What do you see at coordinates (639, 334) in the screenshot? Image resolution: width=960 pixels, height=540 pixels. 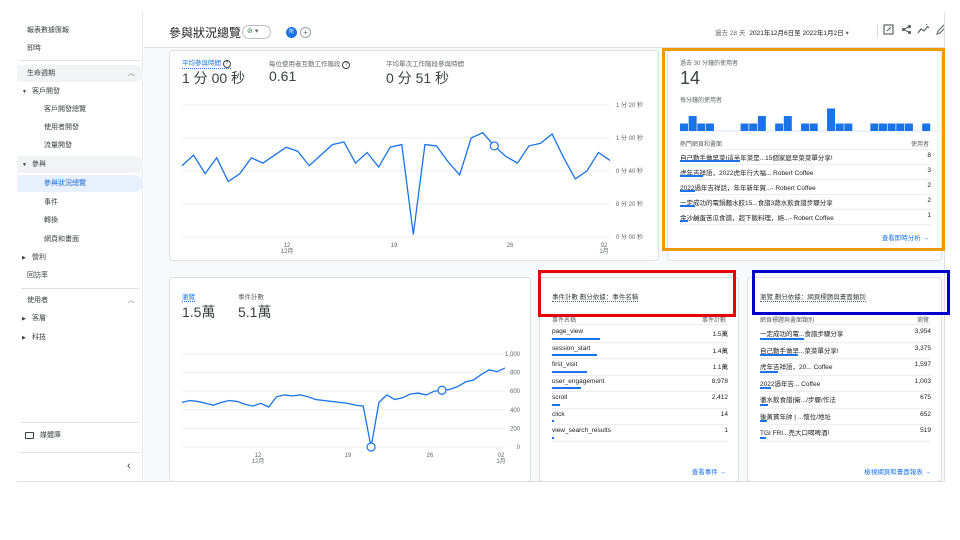 I see `table-row: page_view 1.5萬` at bounding box center [639, 334].